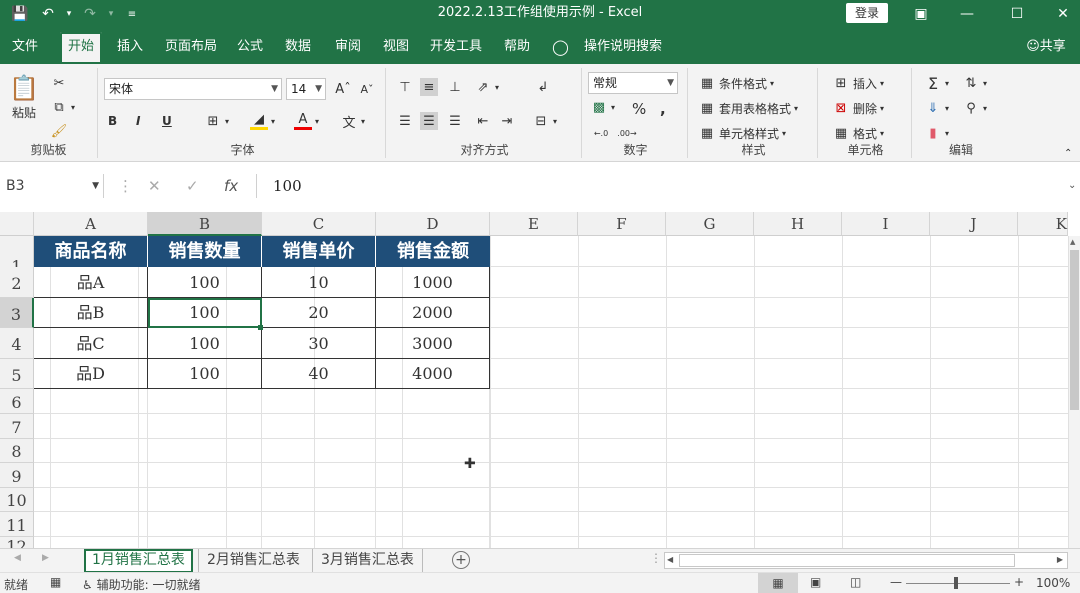 Image resolution: width=1080 pixels, height=593 pixels. Describe the element at coordinates (405, 121) in the screenshot. I see `align-left-button: ☰` at that location.